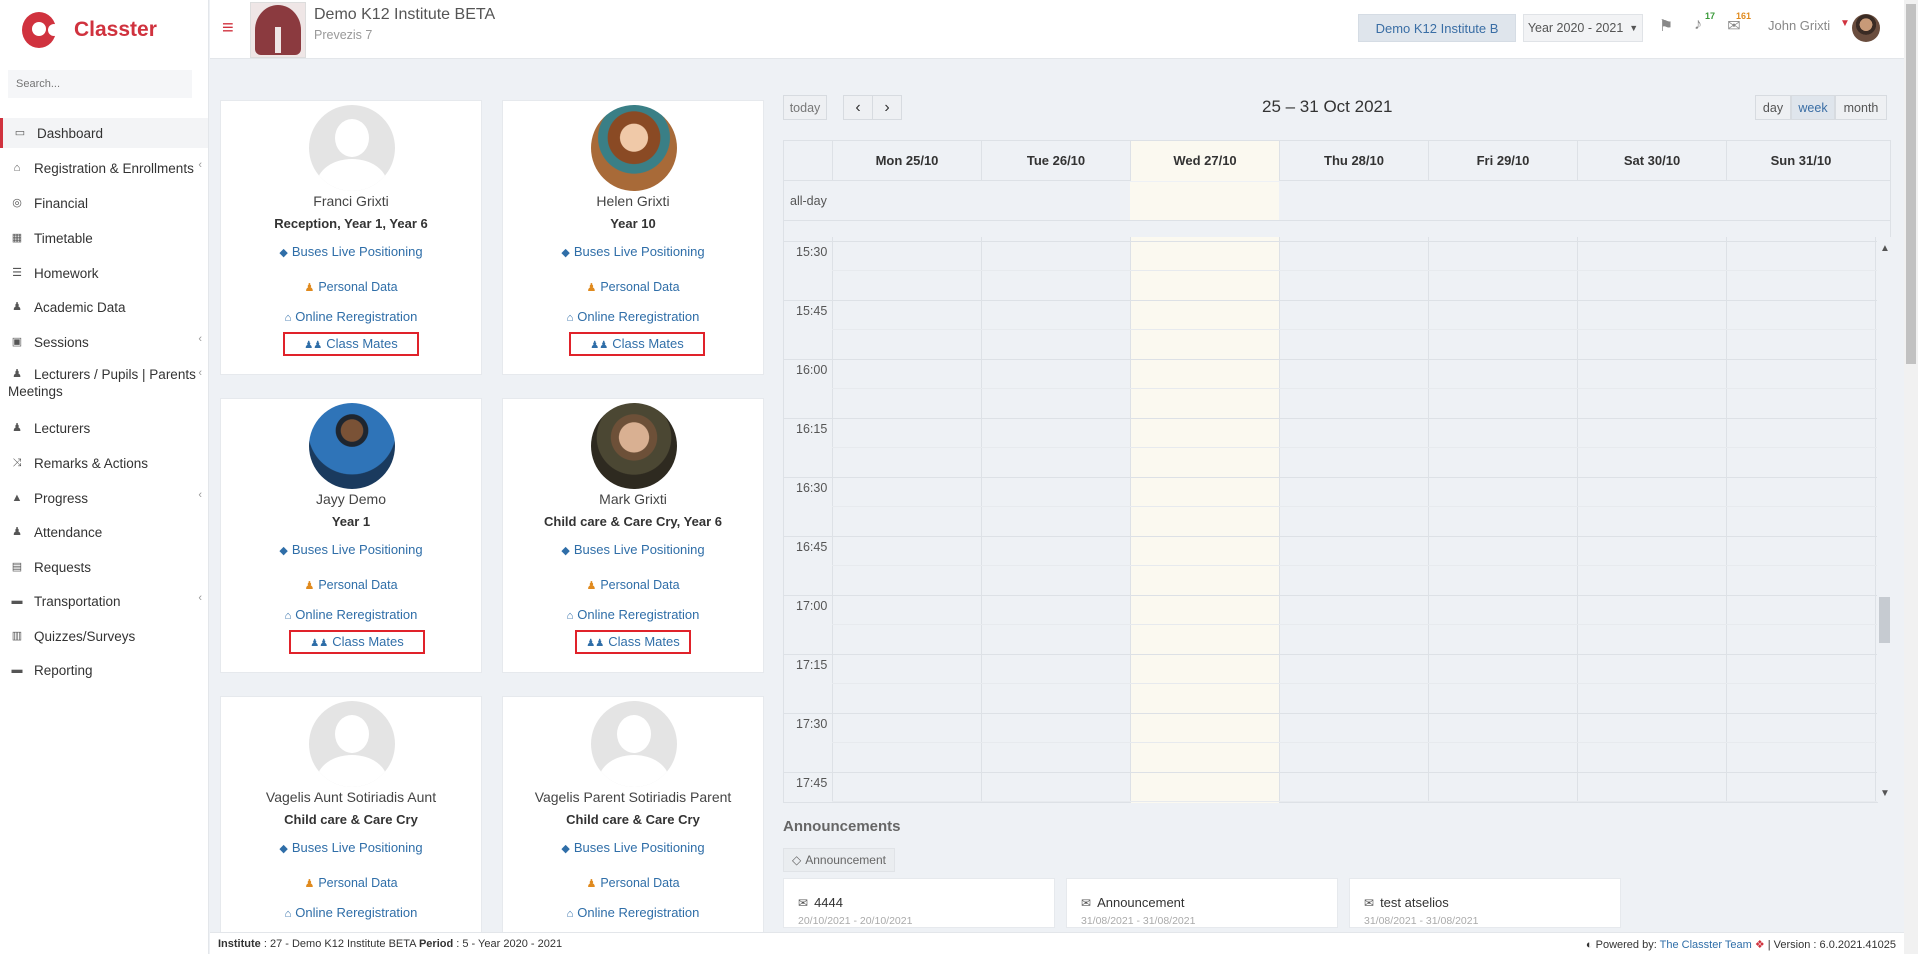 The image size is (1918, 954). I want to click on sidebar-item: ⤨ Remarks & Actions, so click(104, 463).